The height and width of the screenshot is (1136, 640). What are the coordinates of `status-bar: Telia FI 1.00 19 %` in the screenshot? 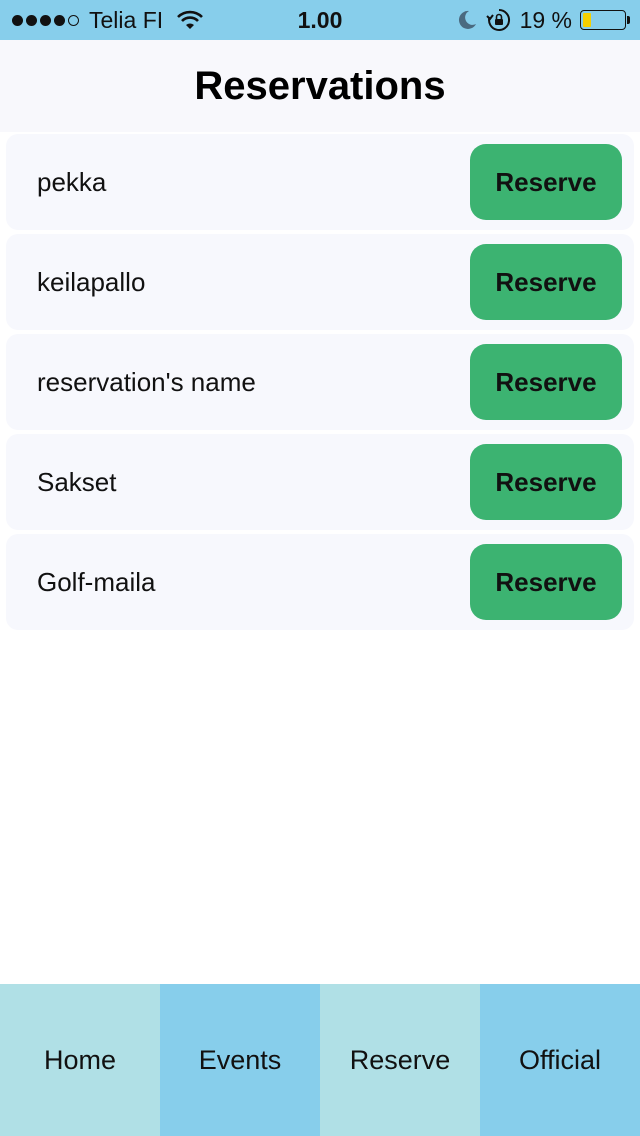 It's located at (320, 20).